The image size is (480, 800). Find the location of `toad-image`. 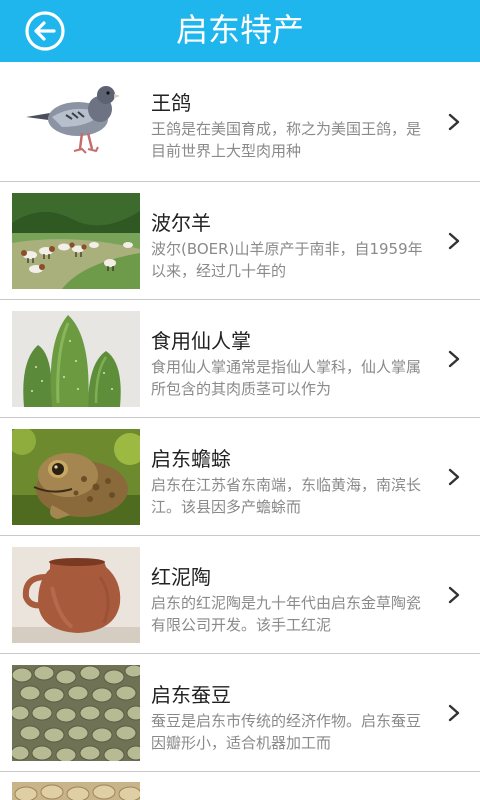

toad-image is located at coordinates (76, 477).